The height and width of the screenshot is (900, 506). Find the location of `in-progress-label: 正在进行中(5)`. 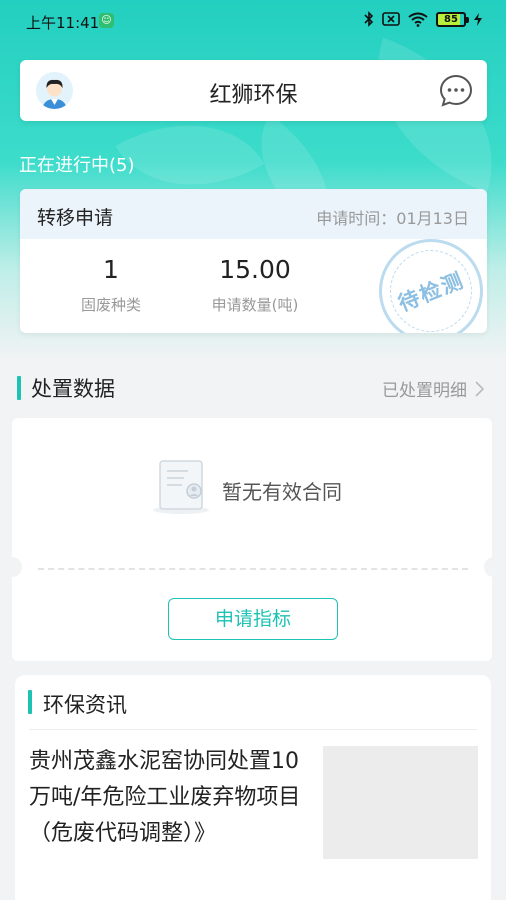

in-progress-label: 正在进行中(5) is located at coordinates (77, 165).